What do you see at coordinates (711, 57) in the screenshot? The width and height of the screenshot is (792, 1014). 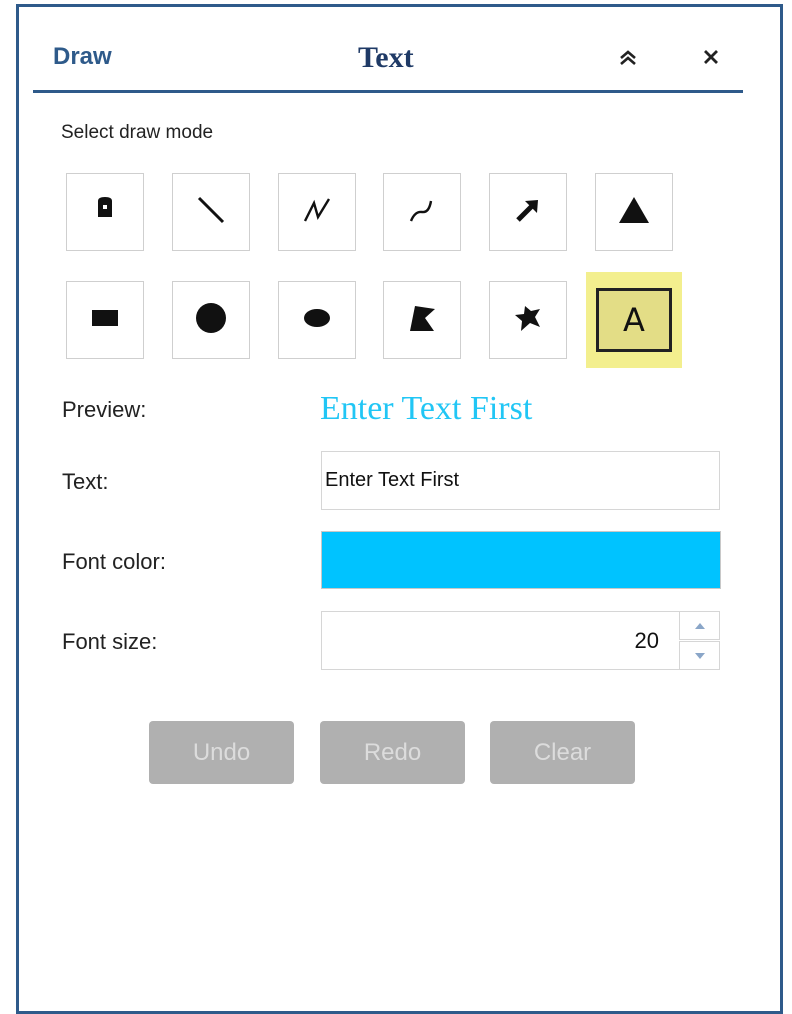 I see `close-icon` at bounding box center [711, 57].